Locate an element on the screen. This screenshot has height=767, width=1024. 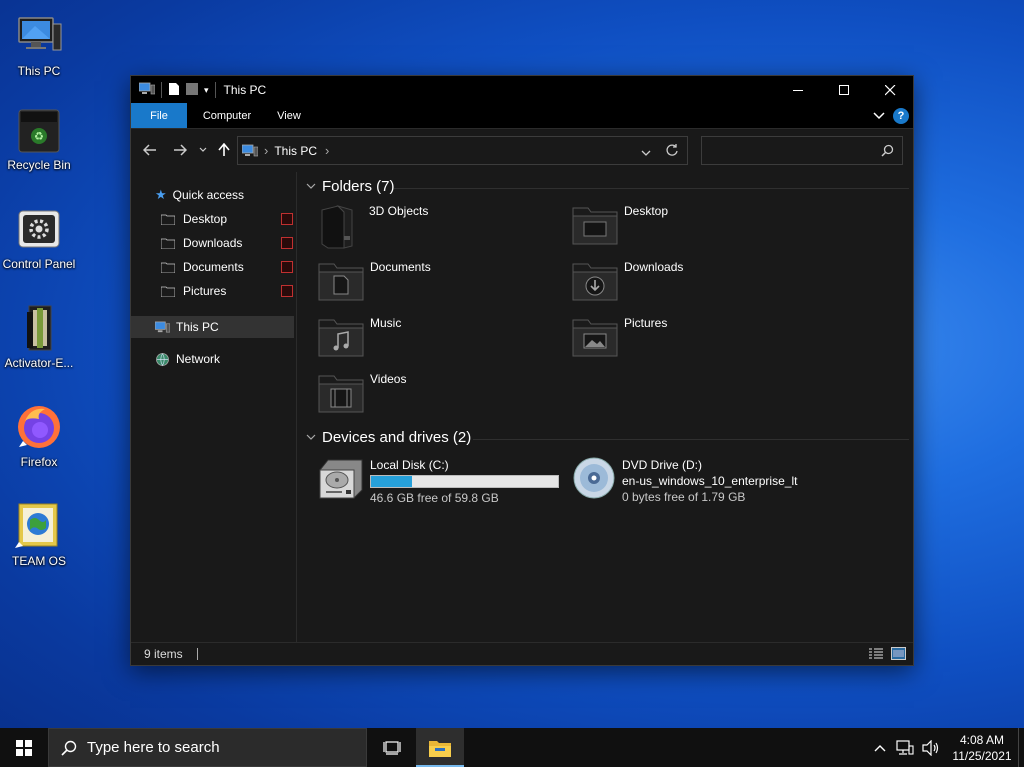
address-row: › This PC › is located at coordinates (522, 150).